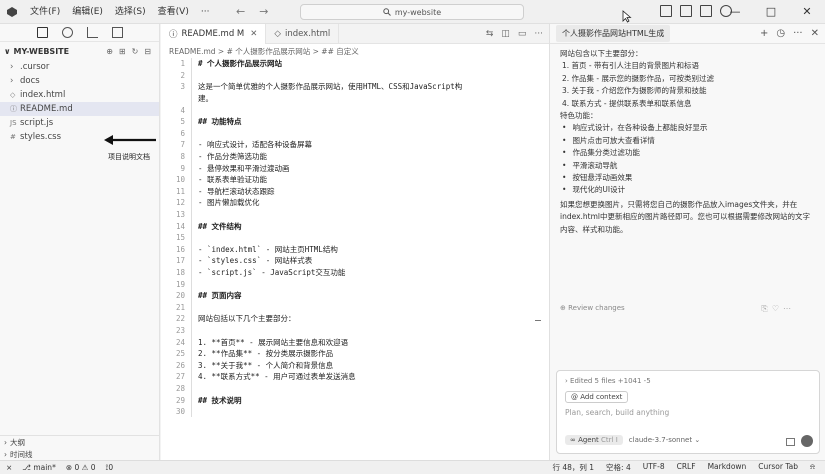  Describe the element at coordinates (42, 32) in the screenshot. I see `files-icon` at that location.